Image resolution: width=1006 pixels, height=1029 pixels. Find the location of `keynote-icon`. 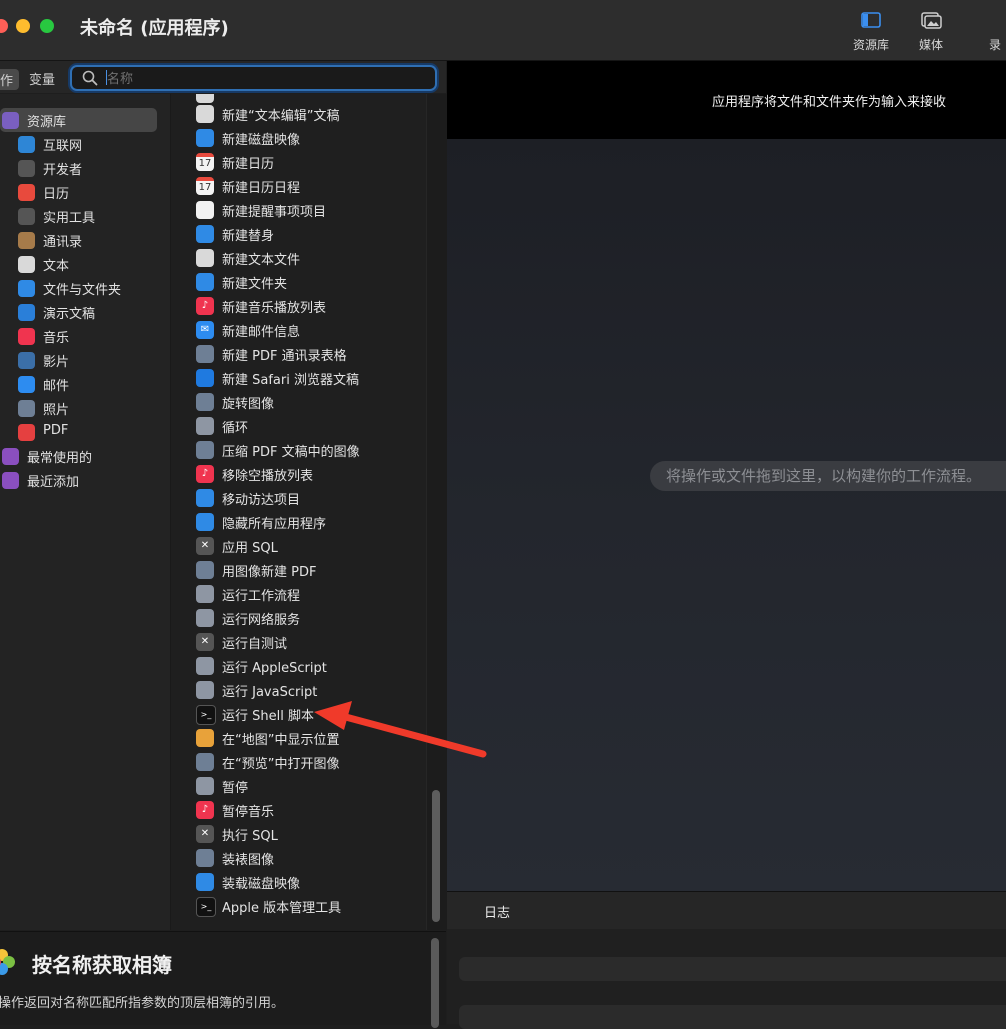

keynote-icon is located at coordinates (26, 312).